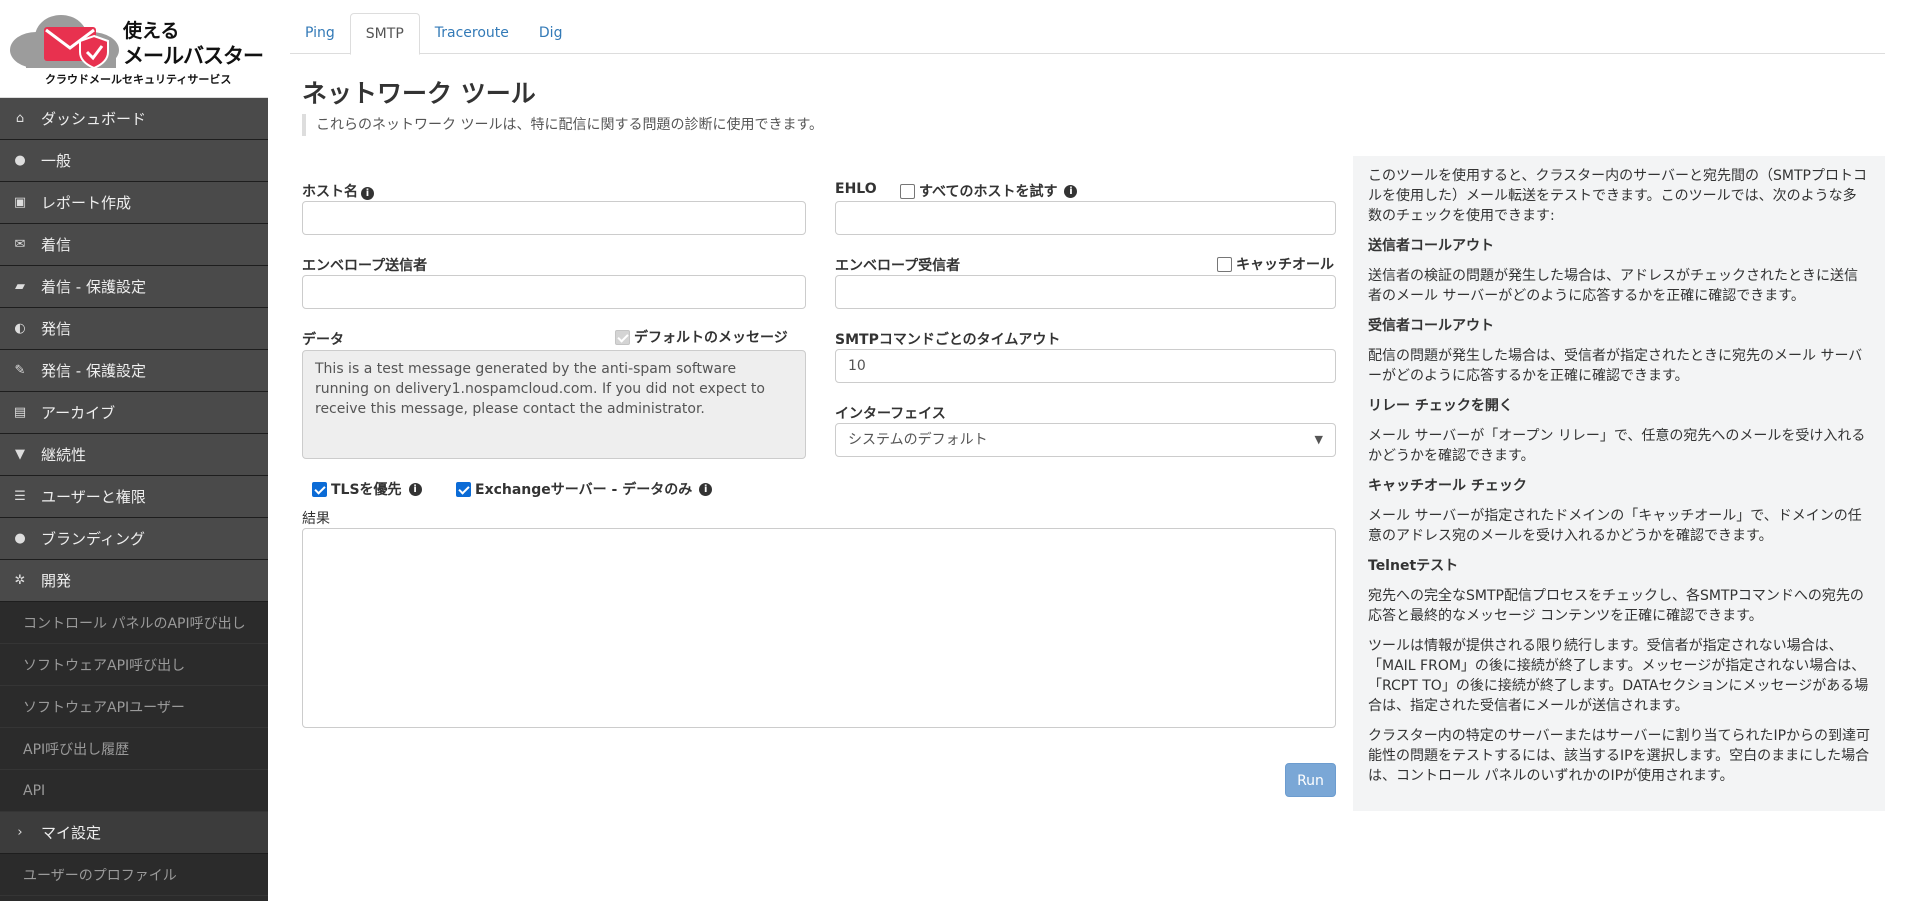 Image resolution: width=1905 pixels, height=901 pixels. What do you see at coordinates (134, 455) in the screenshot?
I see `sidebar-item: ▼ 継続性` at bounding box center [134, 455].